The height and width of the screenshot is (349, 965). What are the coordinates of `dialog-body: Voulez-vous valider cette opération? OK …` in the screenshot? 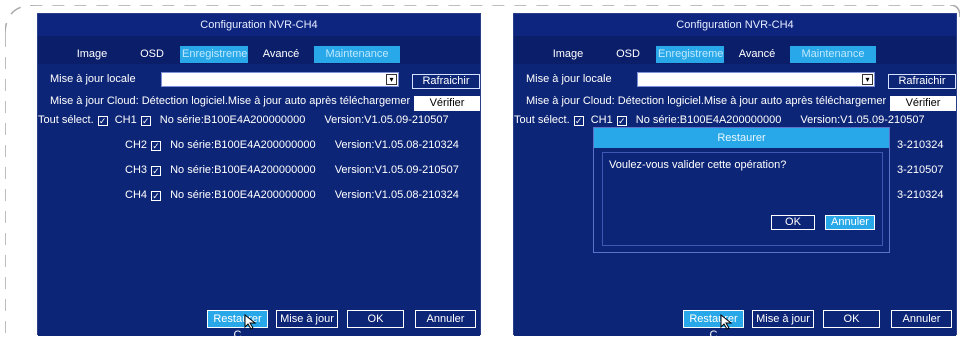 It's located at (742, 199).